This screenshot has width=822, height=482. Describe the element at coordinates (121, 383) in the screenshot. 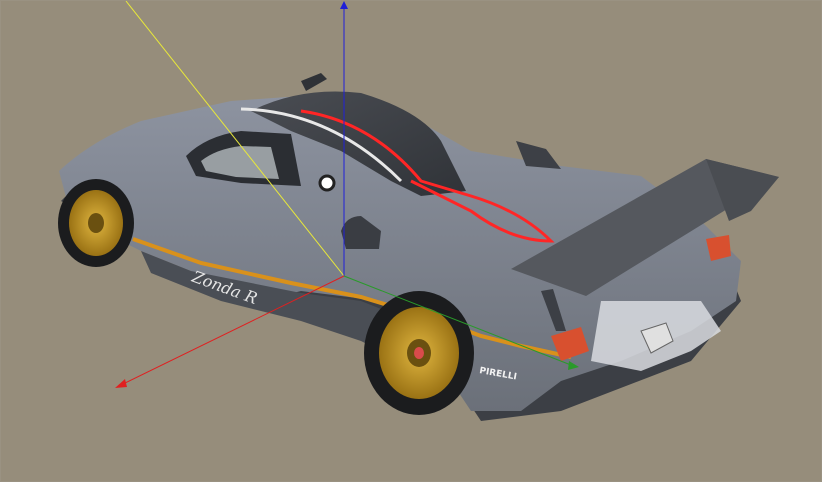

I see `x-axis-arrow` at that location.